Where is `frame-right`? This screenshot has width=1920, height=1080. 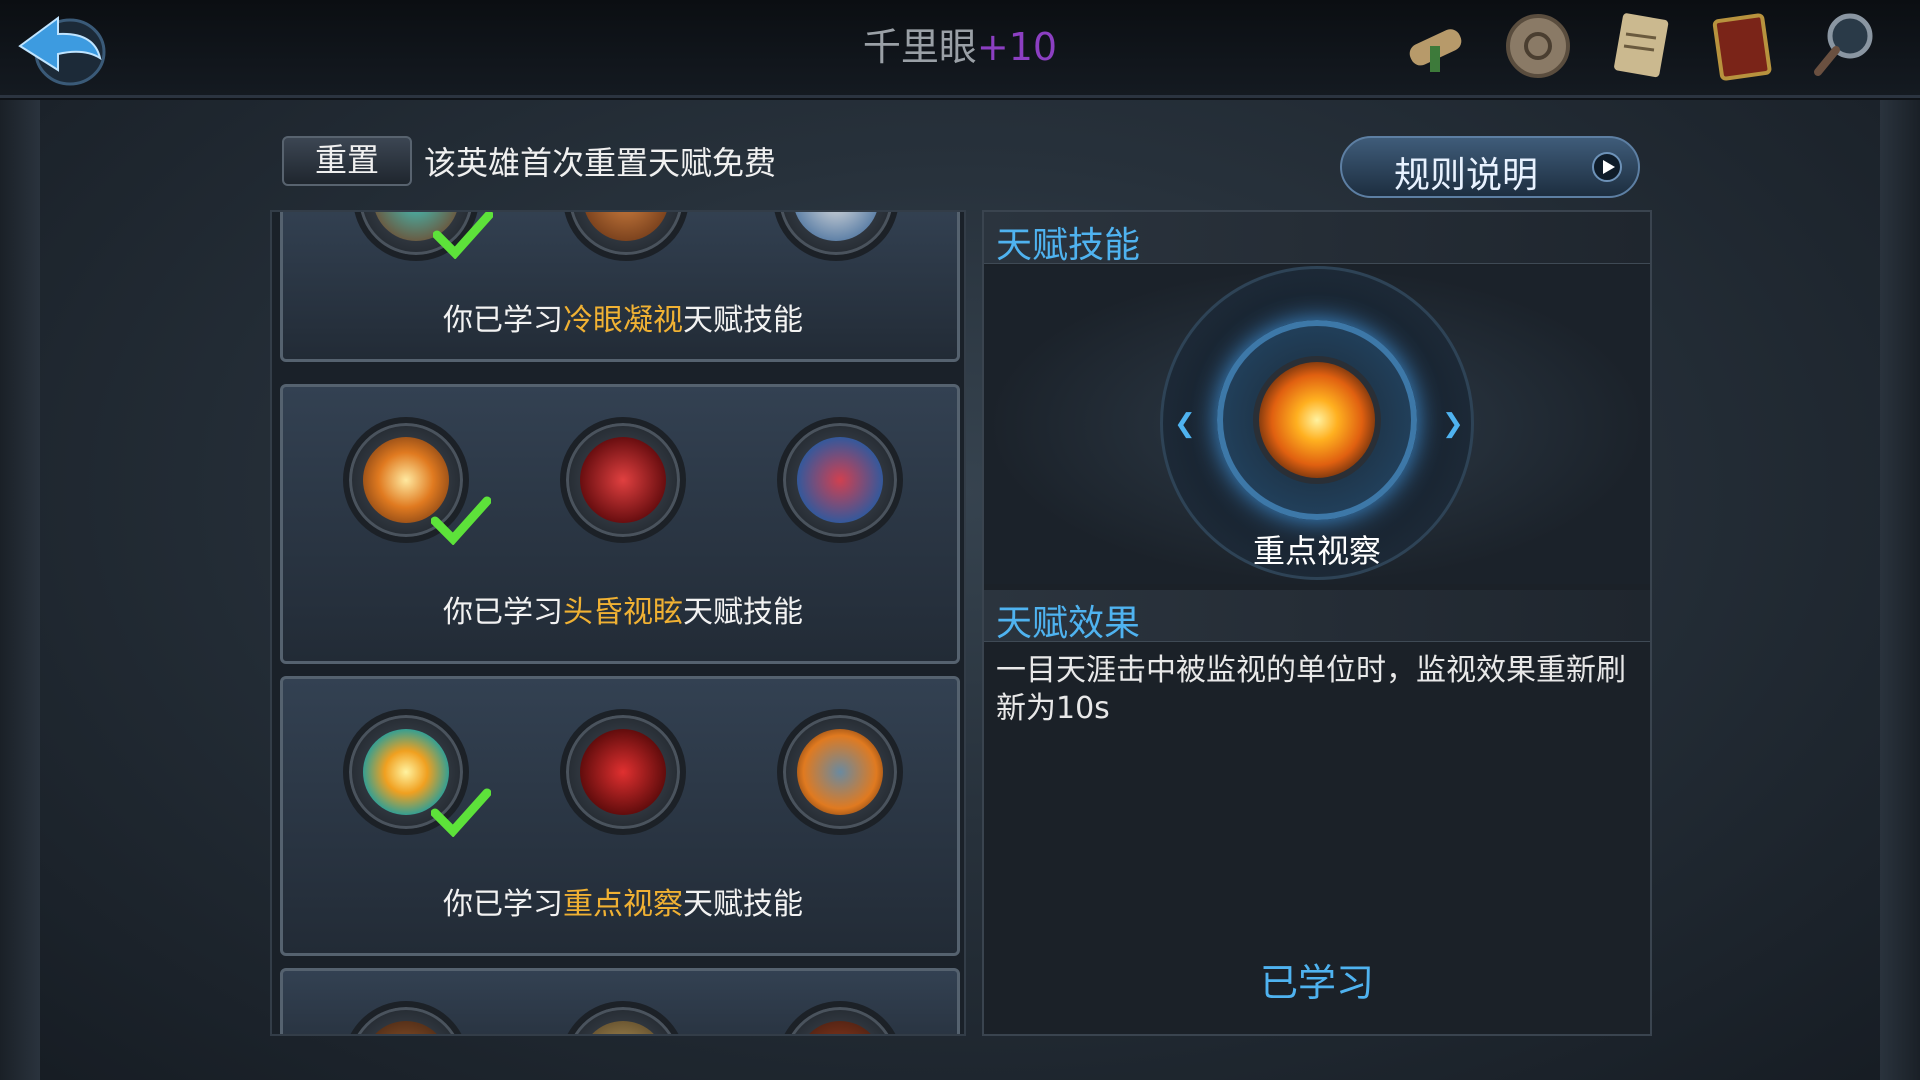
frame-right is located at coordinates (1900, 590).